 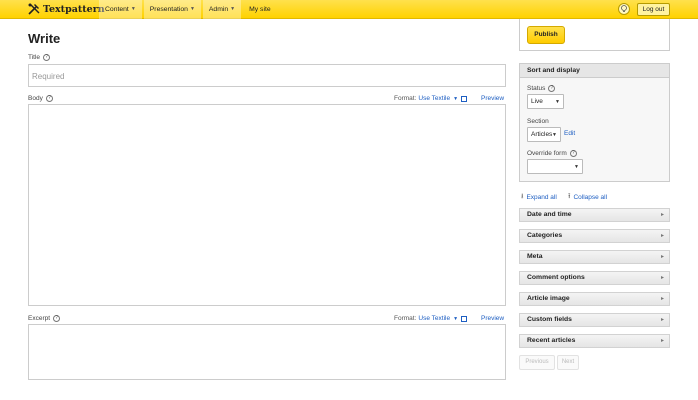 I want to click on status-label-row: Status ?, so click(x=541, y=88).